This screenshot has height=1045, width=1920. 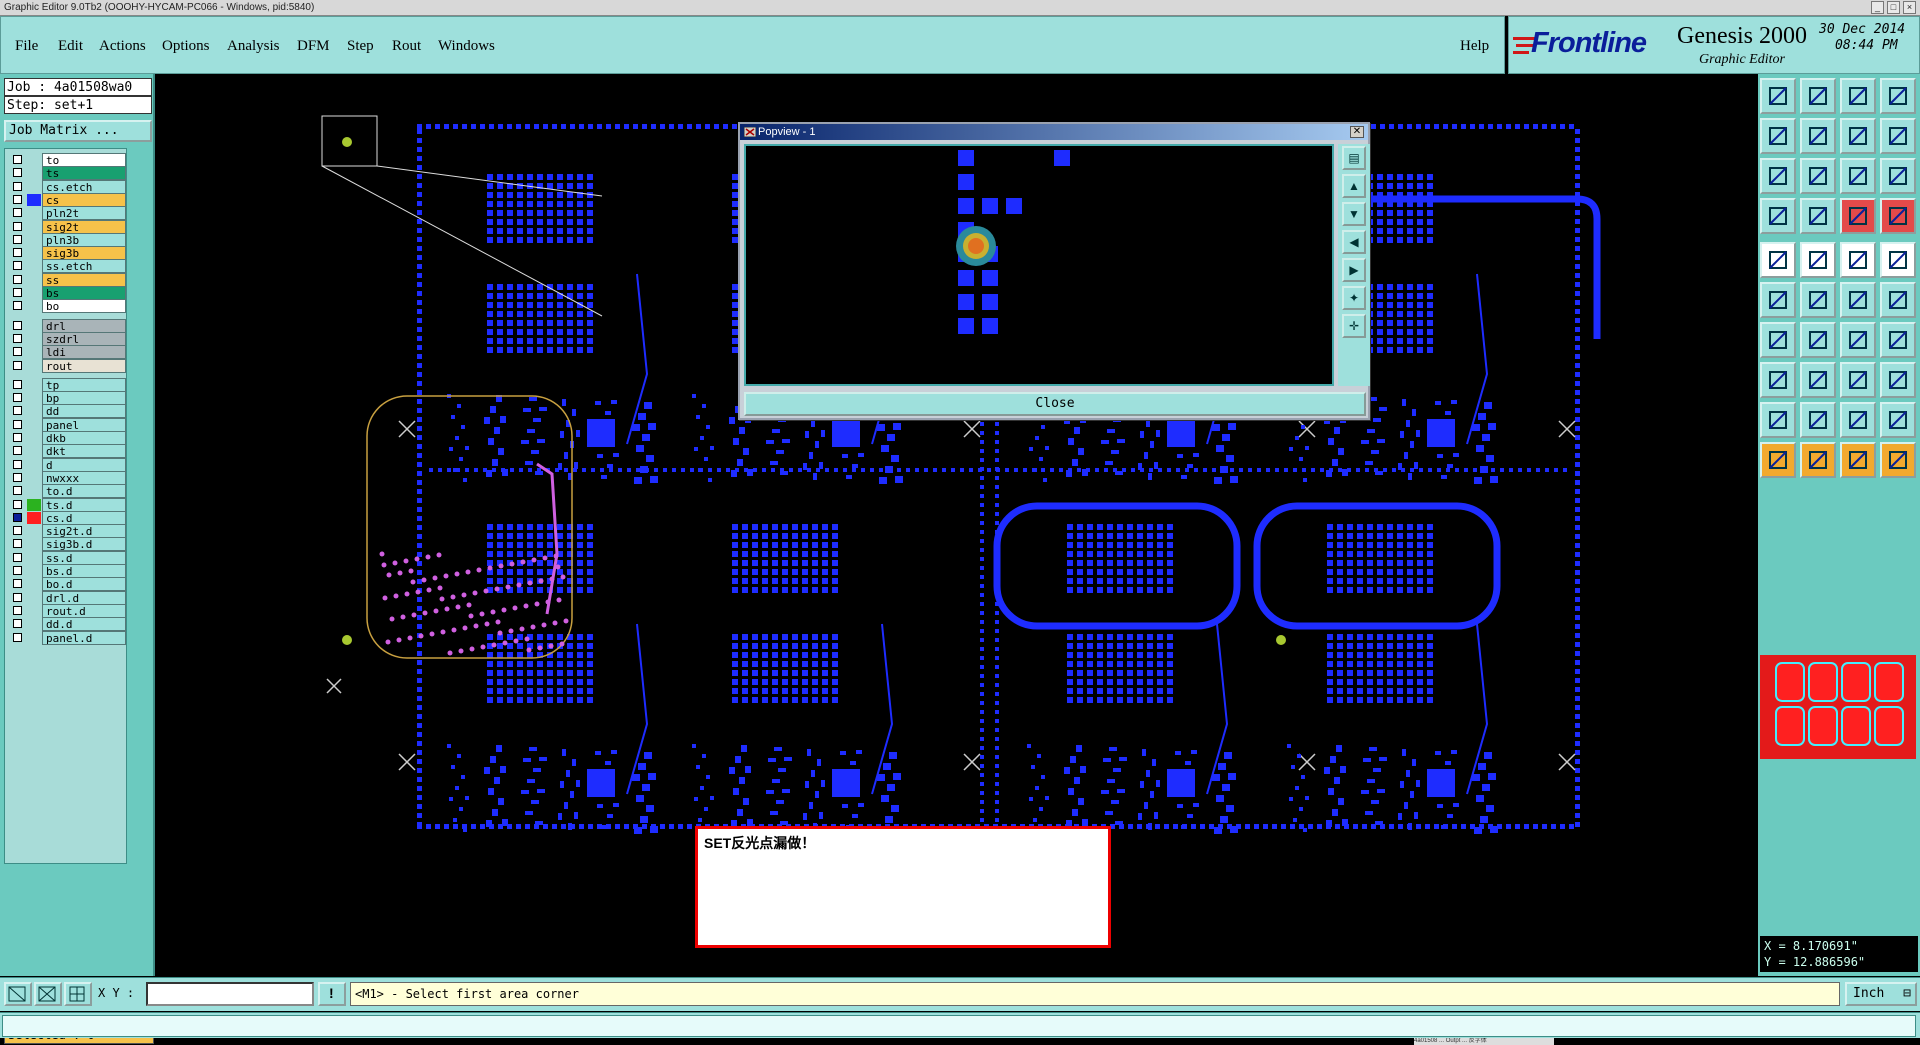 What do you see at coordinates (66, 352) in the screenshot?
I see `layer-row-ldi: ldi` at bounding box center [66, 352].